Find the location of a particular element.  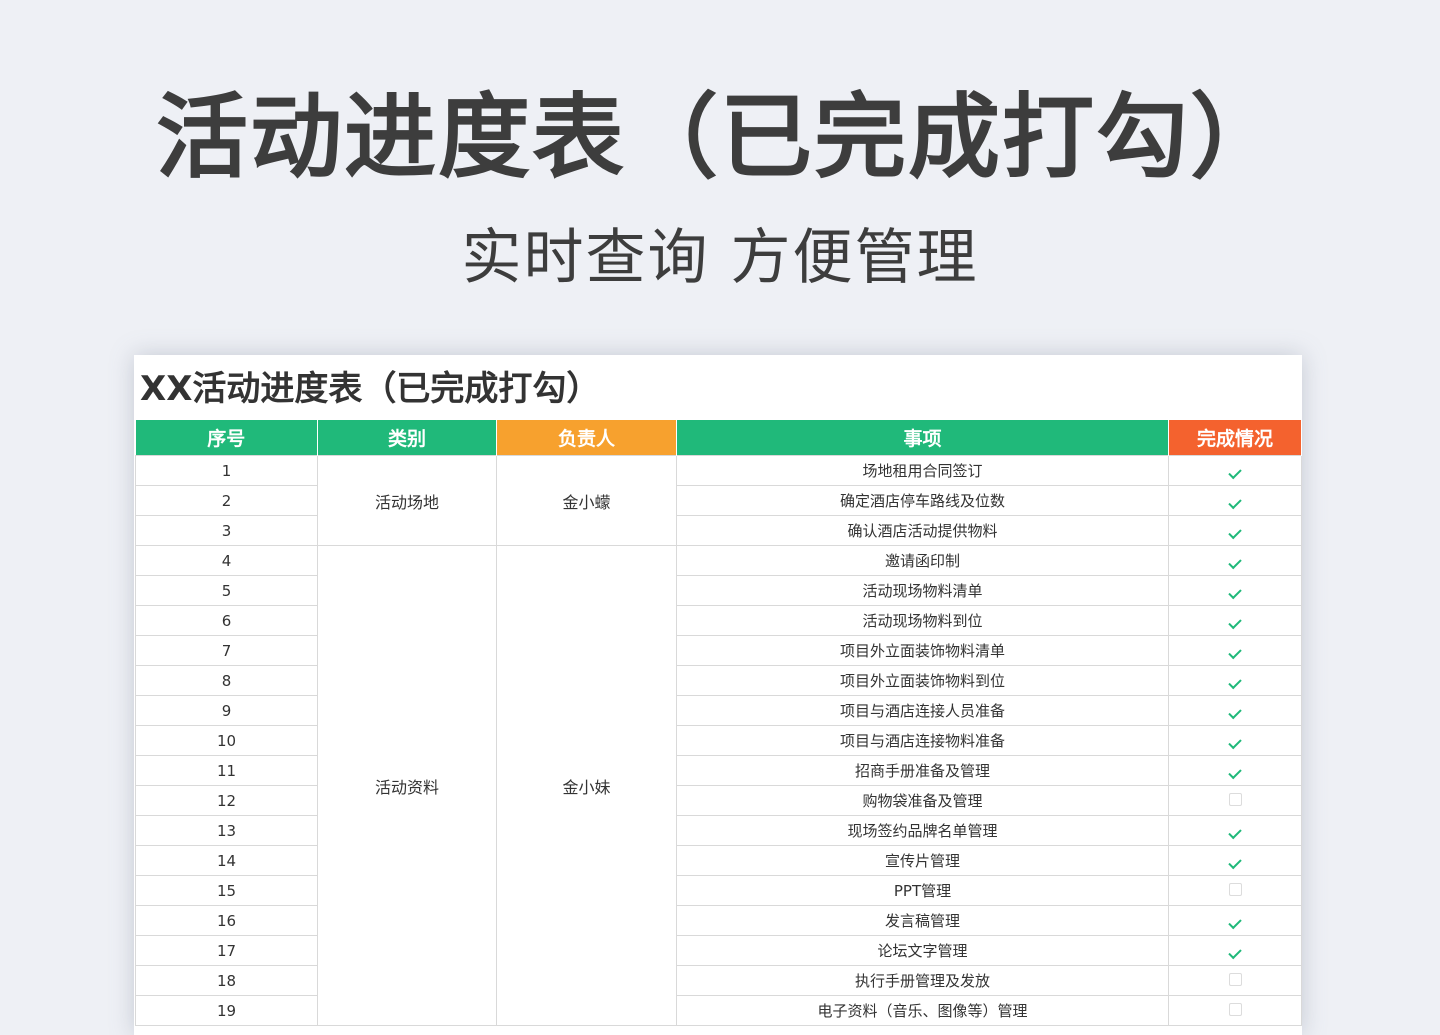

cell-item: 项目与酒店连接物料准备 is located at coordinates (922, 740).